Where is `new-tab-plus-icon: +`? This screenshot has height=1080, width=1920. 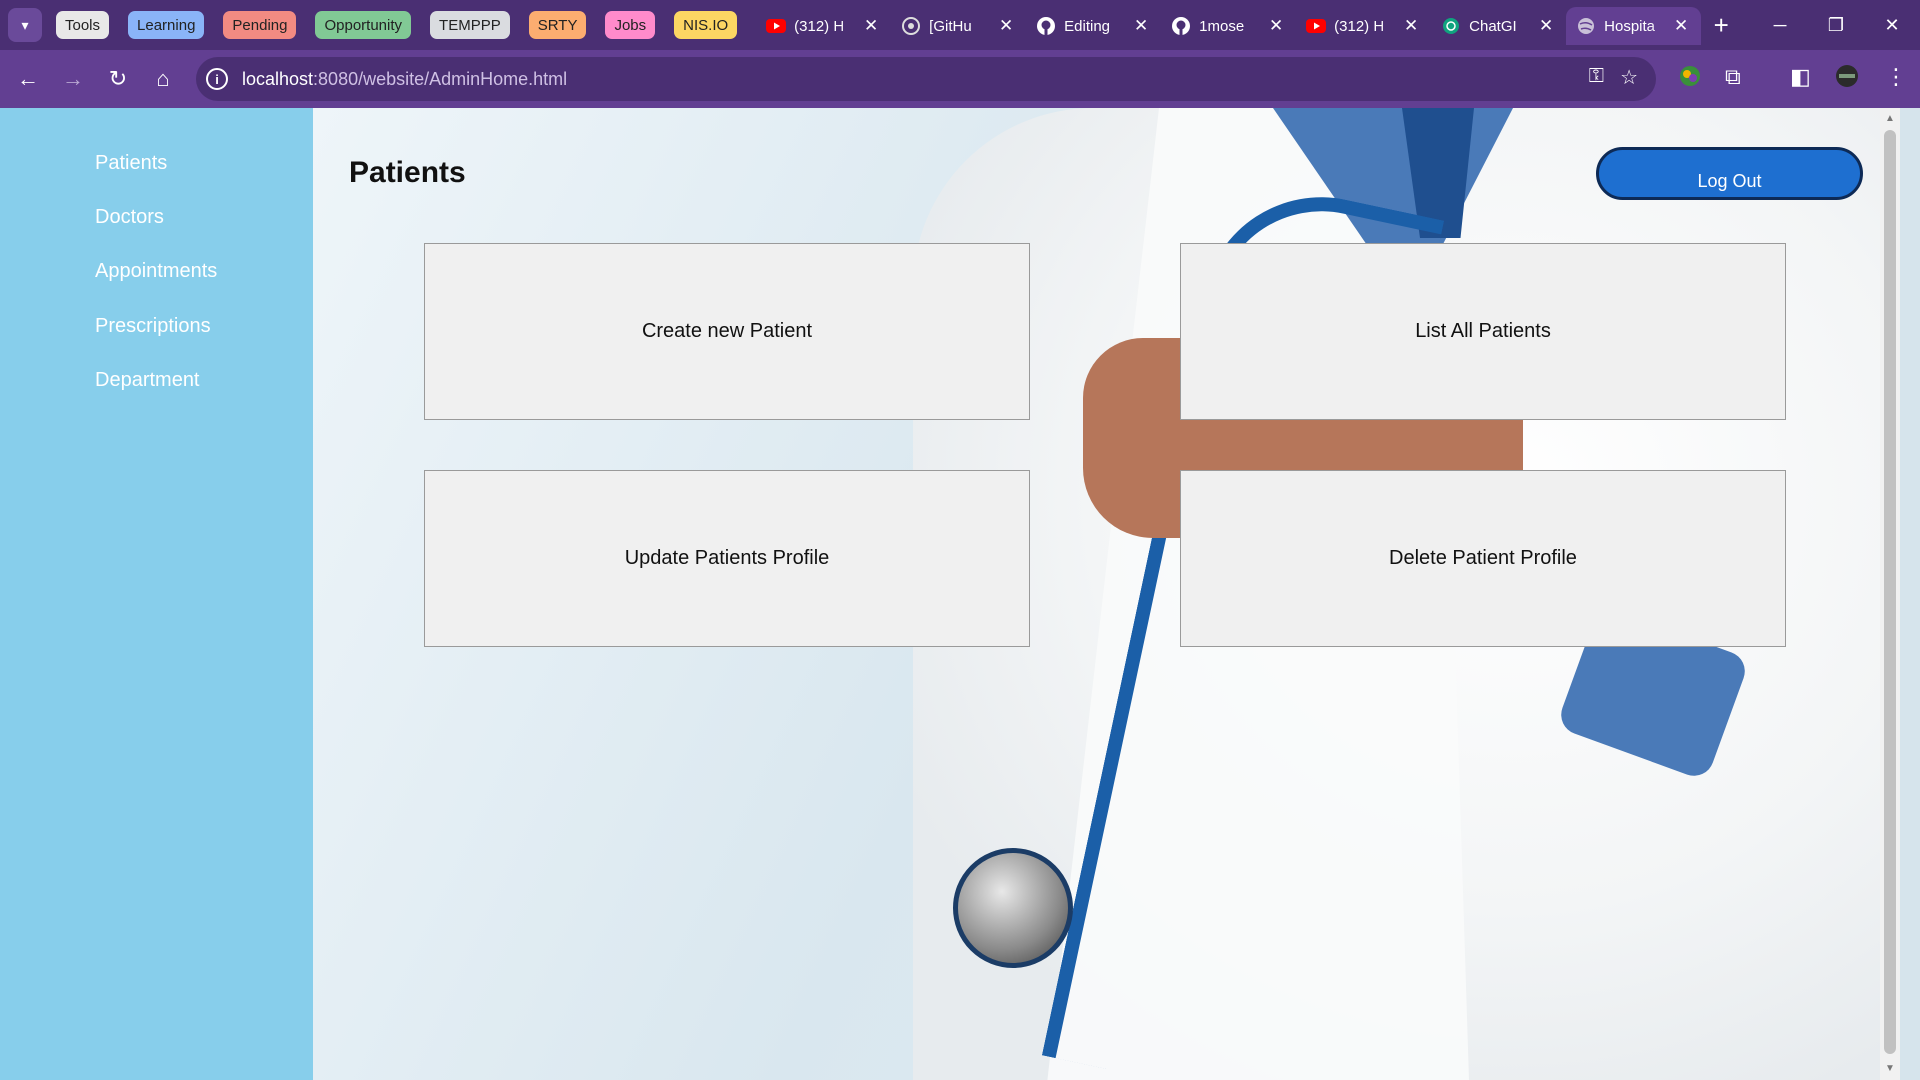 new-tab-plus-icon: + is located at coordinates (1721, 25).